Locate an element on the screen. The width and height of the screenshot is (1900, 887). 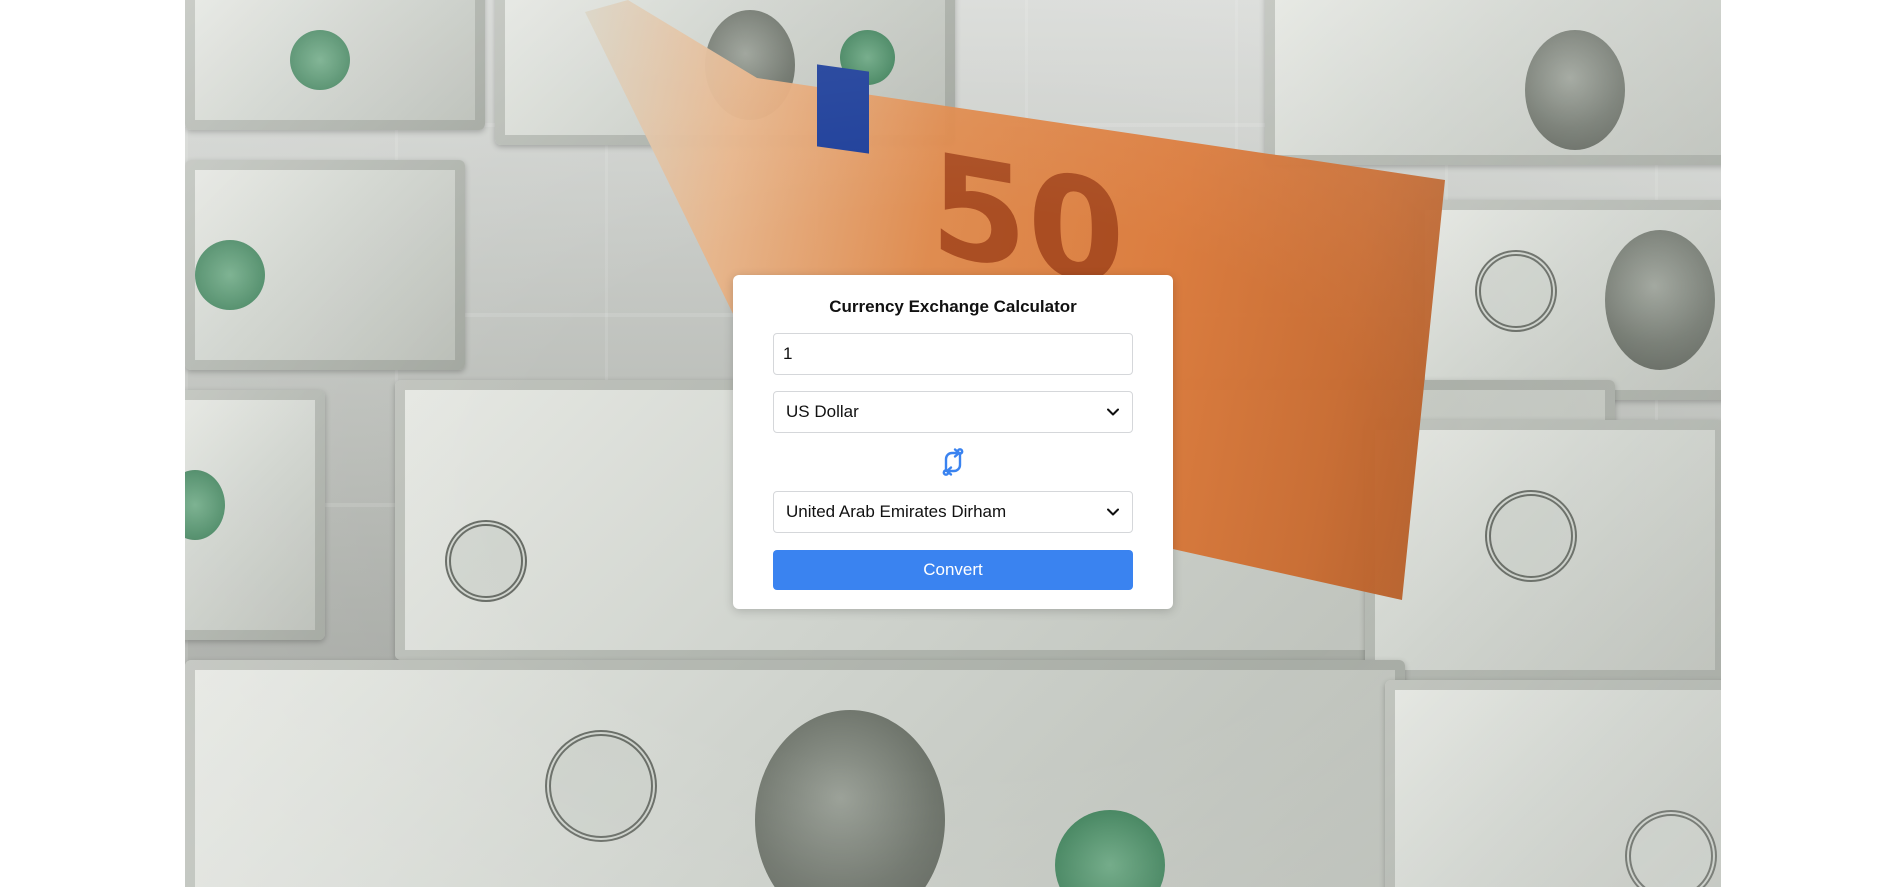
from-currency-select: US Dollar is located at coordinates (953, 412).